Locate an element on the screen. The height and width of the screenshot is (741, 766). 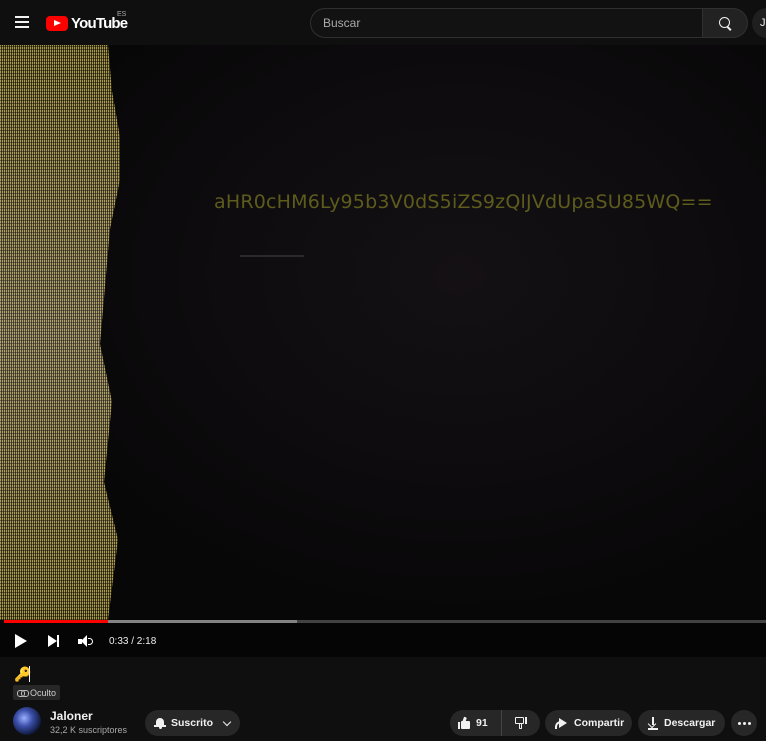
next-icon is located at coordinates (53, 641).